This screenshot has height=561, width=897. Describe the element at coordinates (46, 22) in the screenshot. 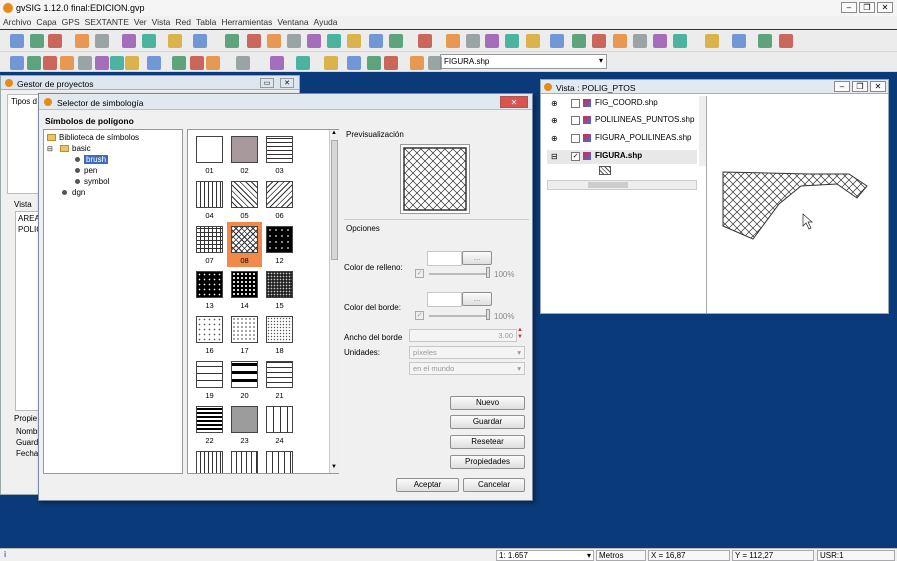

I see `menu-capa: Capa` at that location.